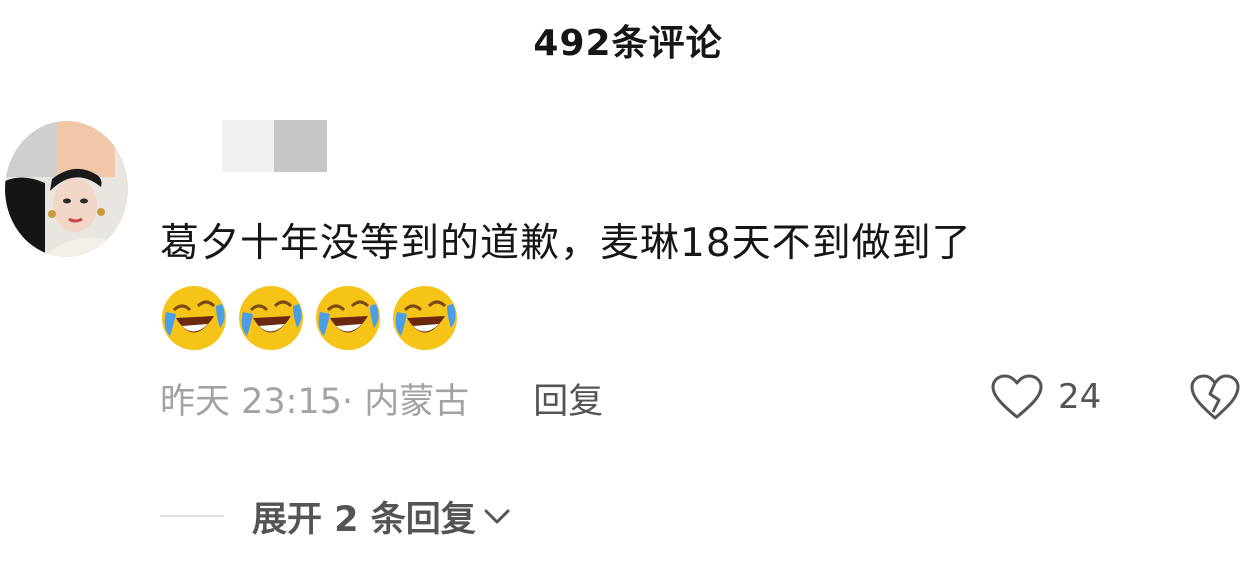  What do you see at coordinates (628, 43) in the screenshot?
I see `comments-count-title: 492条评论` at bounding box center [628, 43].